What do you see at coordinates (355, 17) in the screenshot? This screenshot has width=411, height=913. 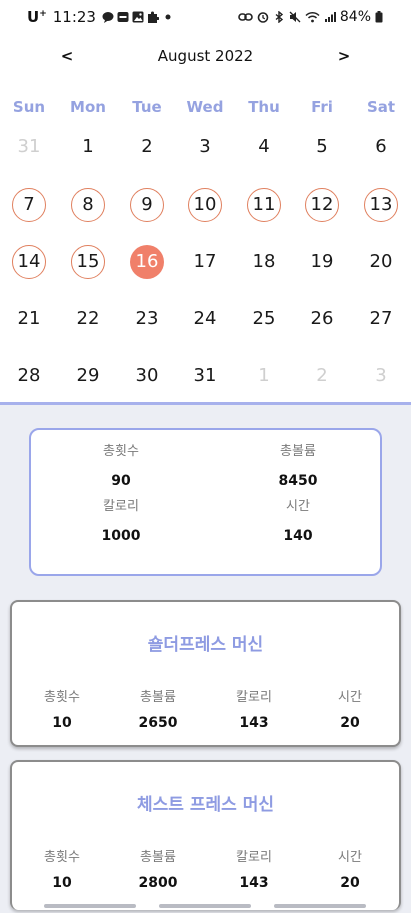 I see `battery-percent: 84%` at bounding box center [355, 17].